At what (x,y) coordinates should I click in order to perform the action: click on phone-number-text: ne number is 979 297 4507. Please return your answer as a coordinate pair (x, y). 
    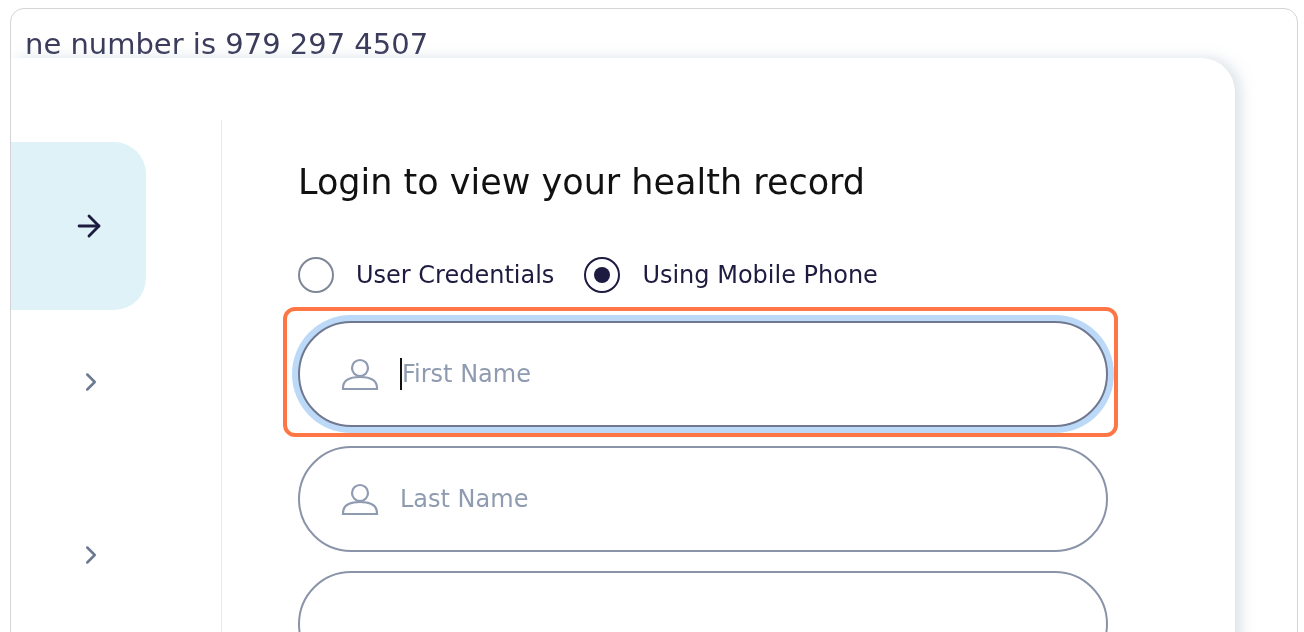
    Looking at the image, I should click on (227, 44).